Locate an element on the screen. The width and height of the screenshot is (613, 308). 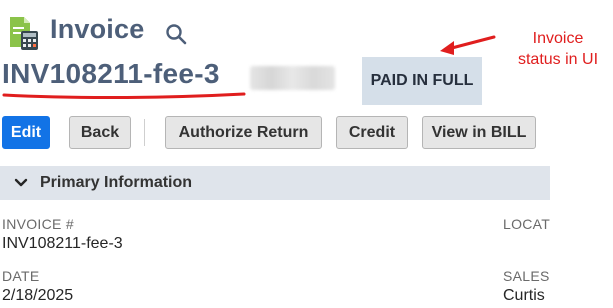
view-in-bill-button: View in BILL is located at coordinates (479, 132).